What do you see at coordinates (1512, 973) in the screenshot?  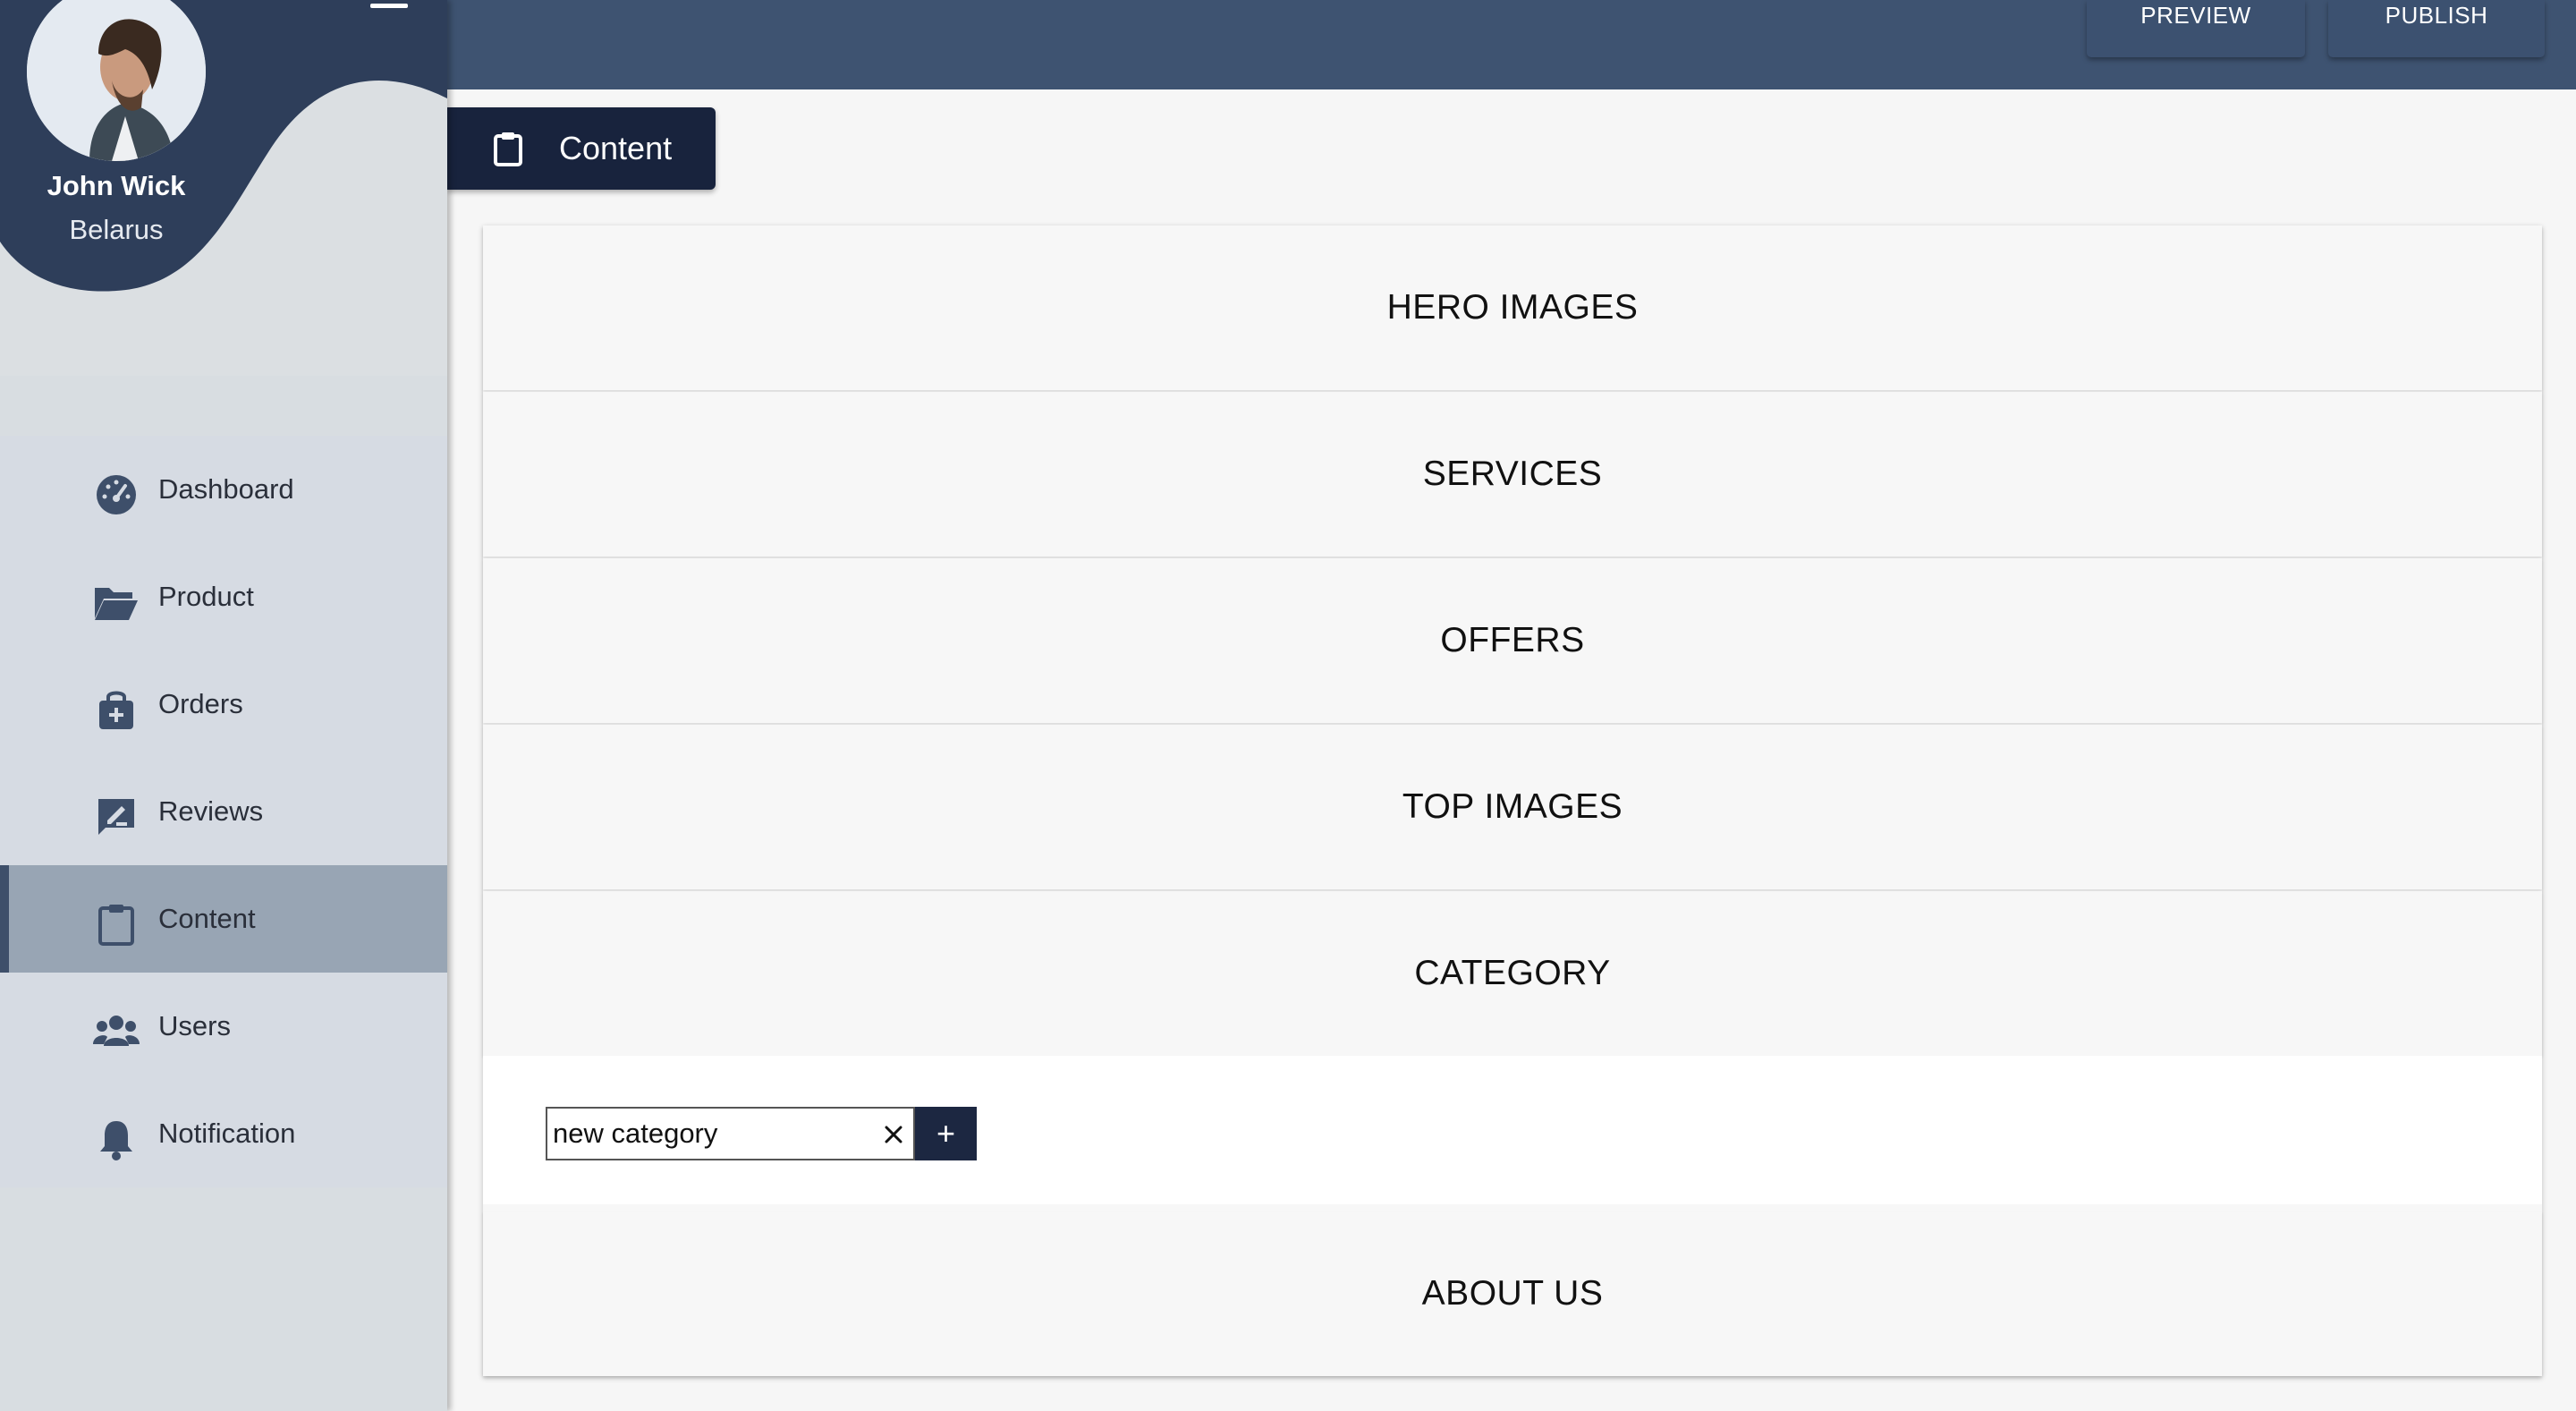 I see `section-category: CATEGORY` at bounding box center [1512, 973].